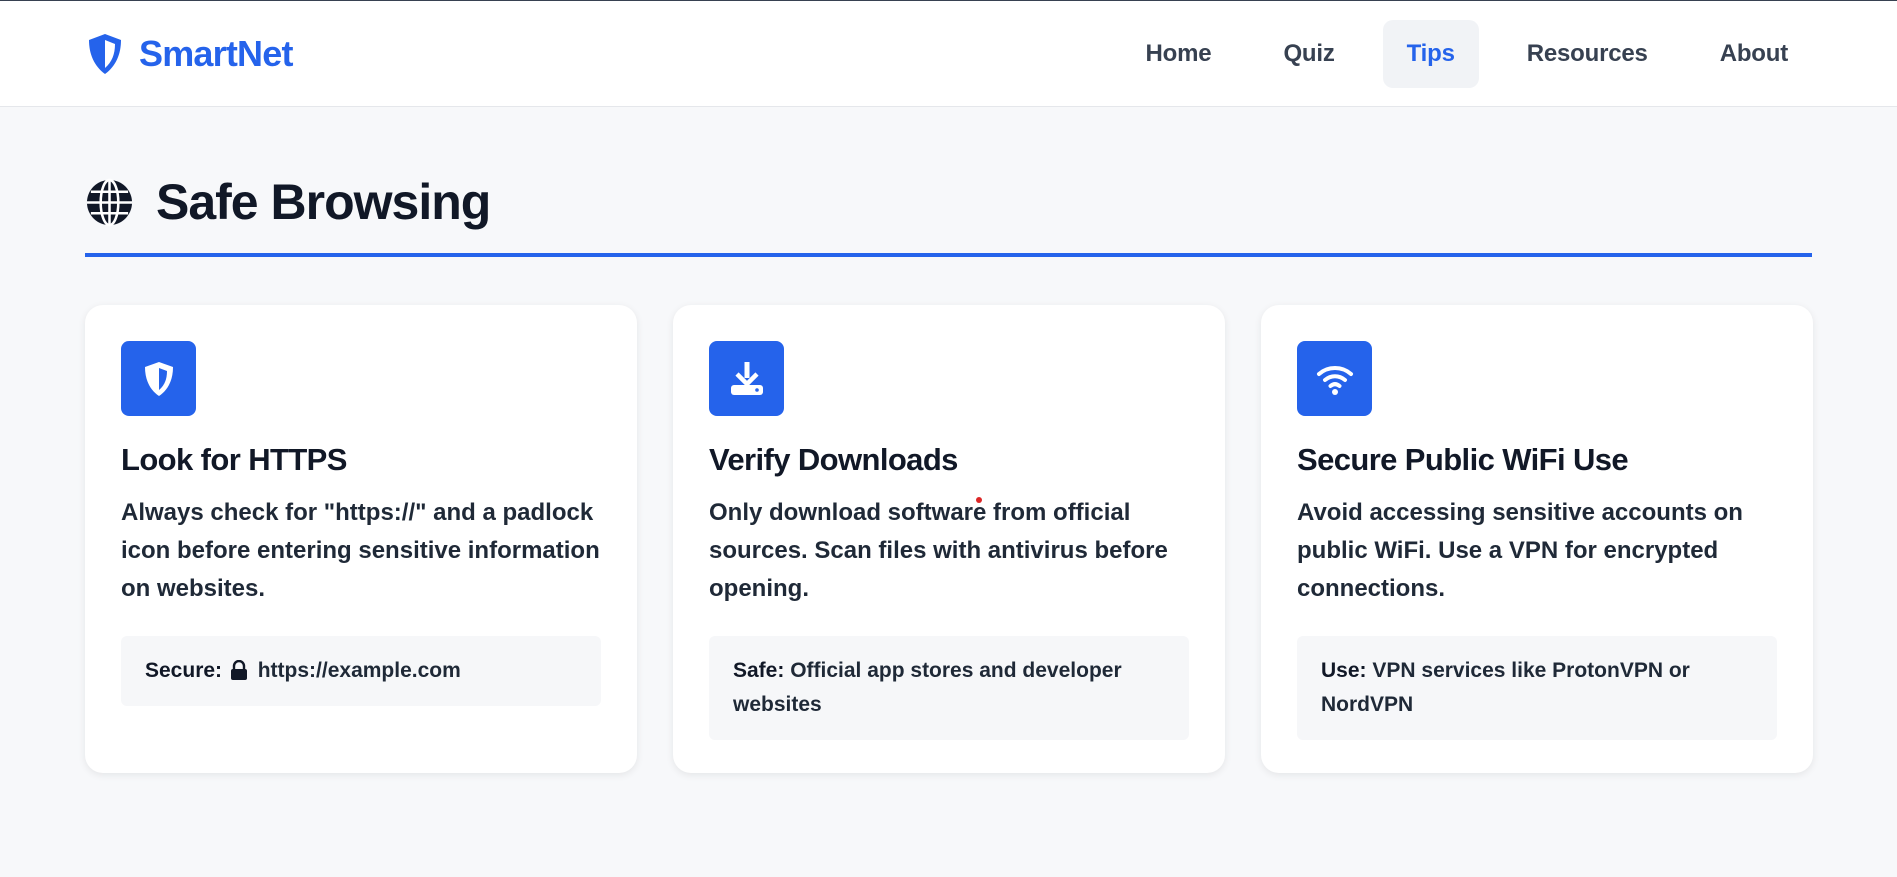  I want to click on nav-about: About, so click(1754, 54).